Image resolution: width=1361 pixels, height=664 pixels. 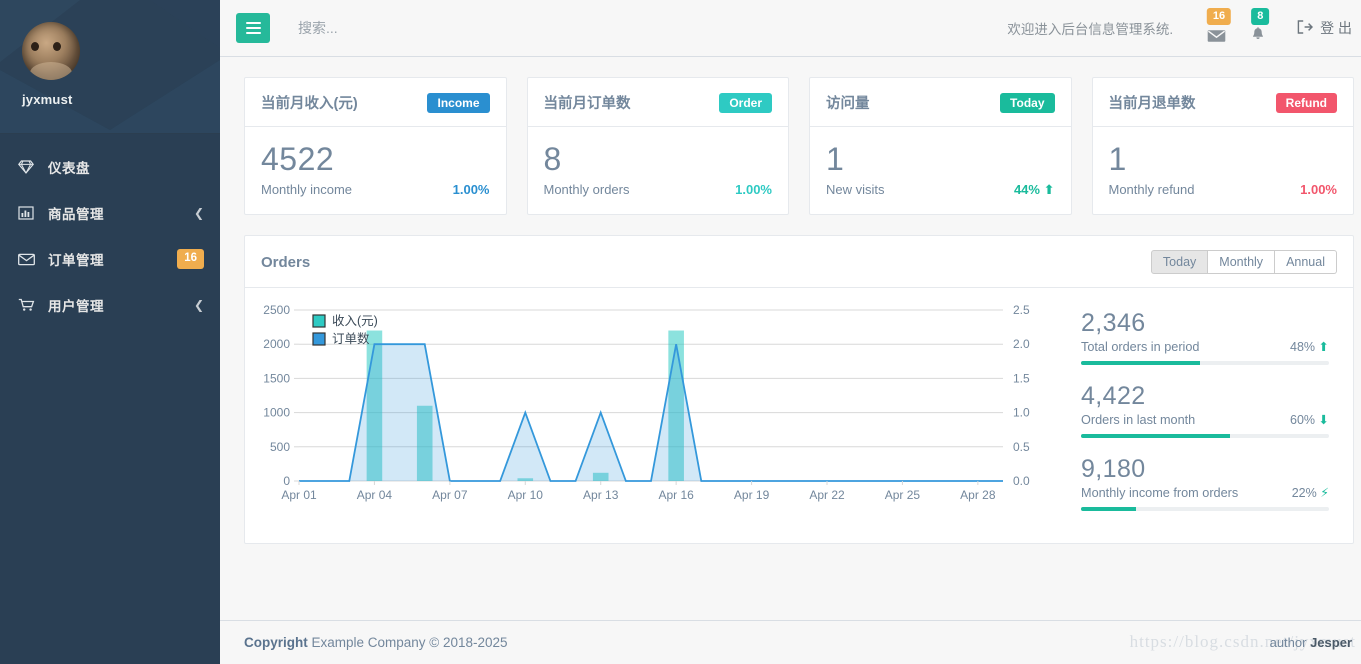 What do you see at coordinates (110, 305) in the screenshot?
I see `sidebar-item-users: 用户管理 ❮` at bounding box center [110, 305].